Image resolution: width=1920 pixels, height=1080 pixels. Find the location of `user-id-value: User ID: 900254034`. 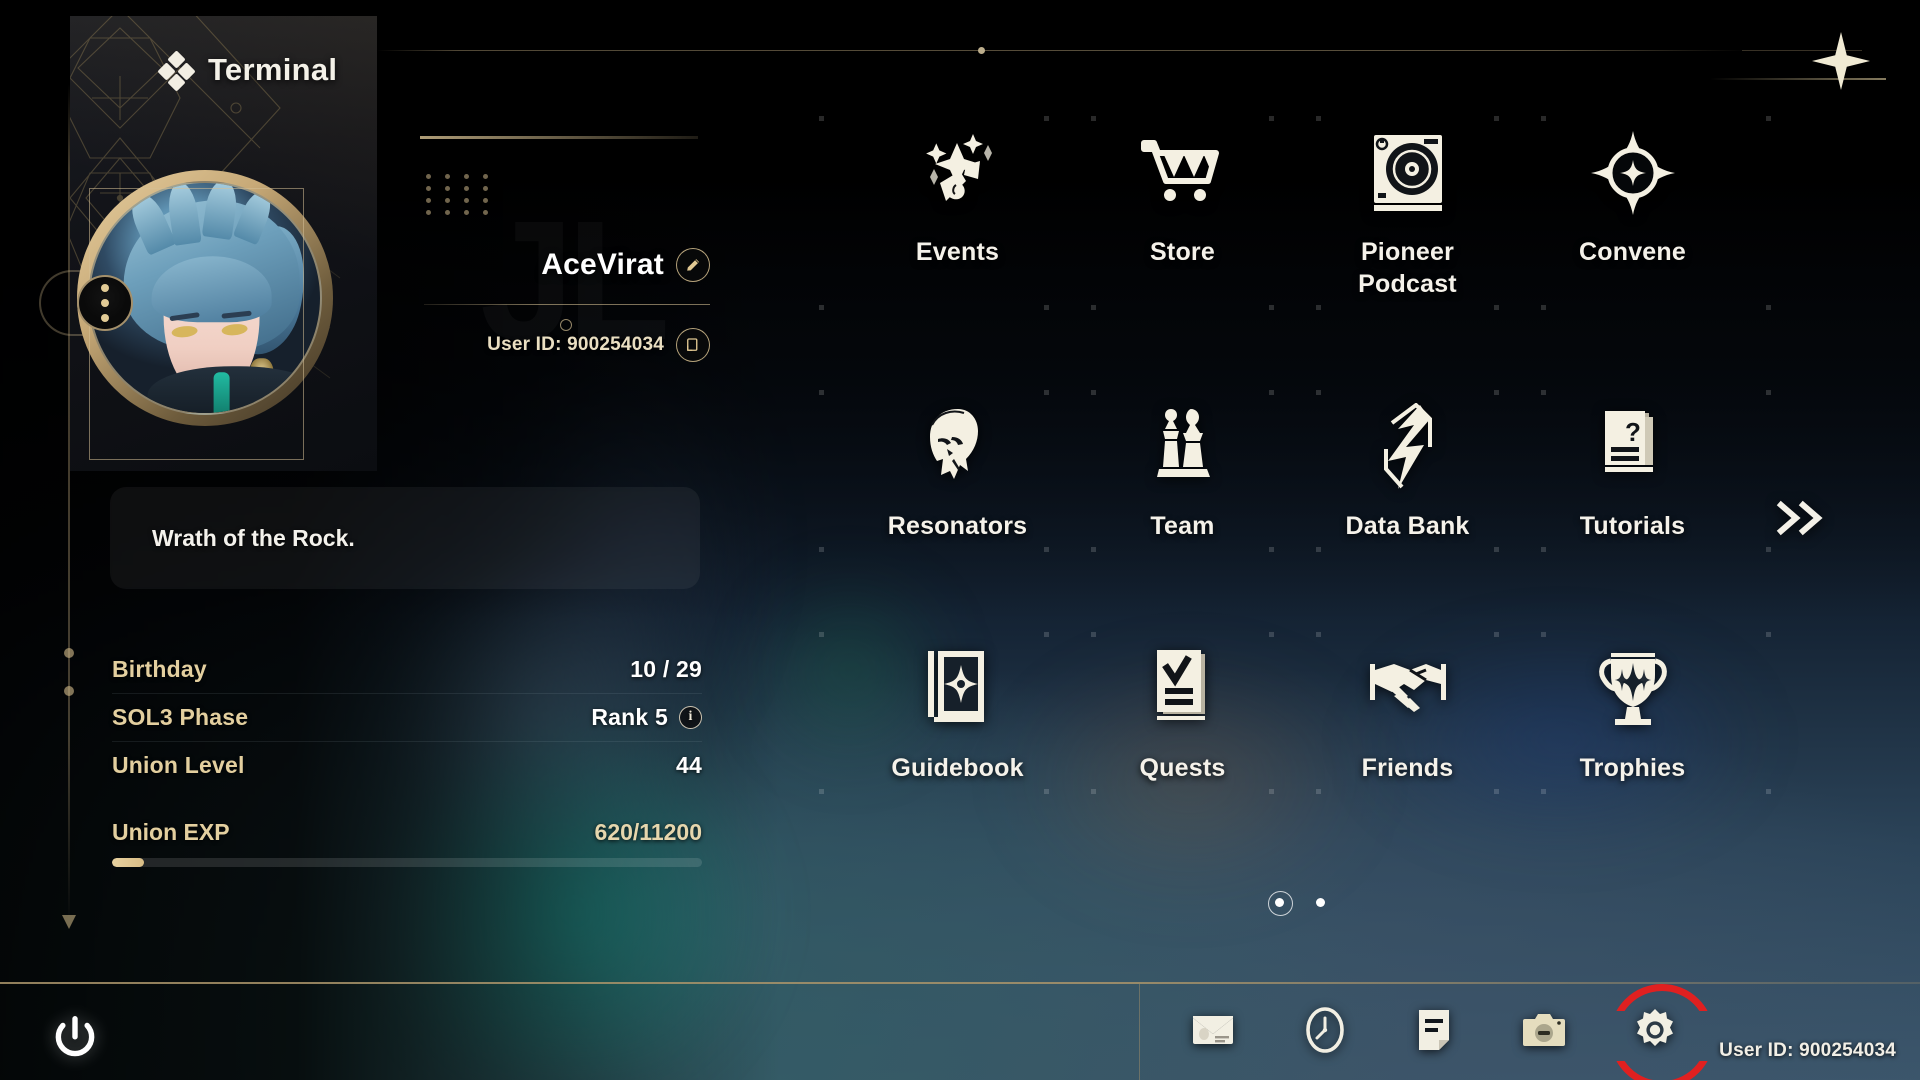

user-id-value: User ID: 900254034 is located at coordinates (575, 344).